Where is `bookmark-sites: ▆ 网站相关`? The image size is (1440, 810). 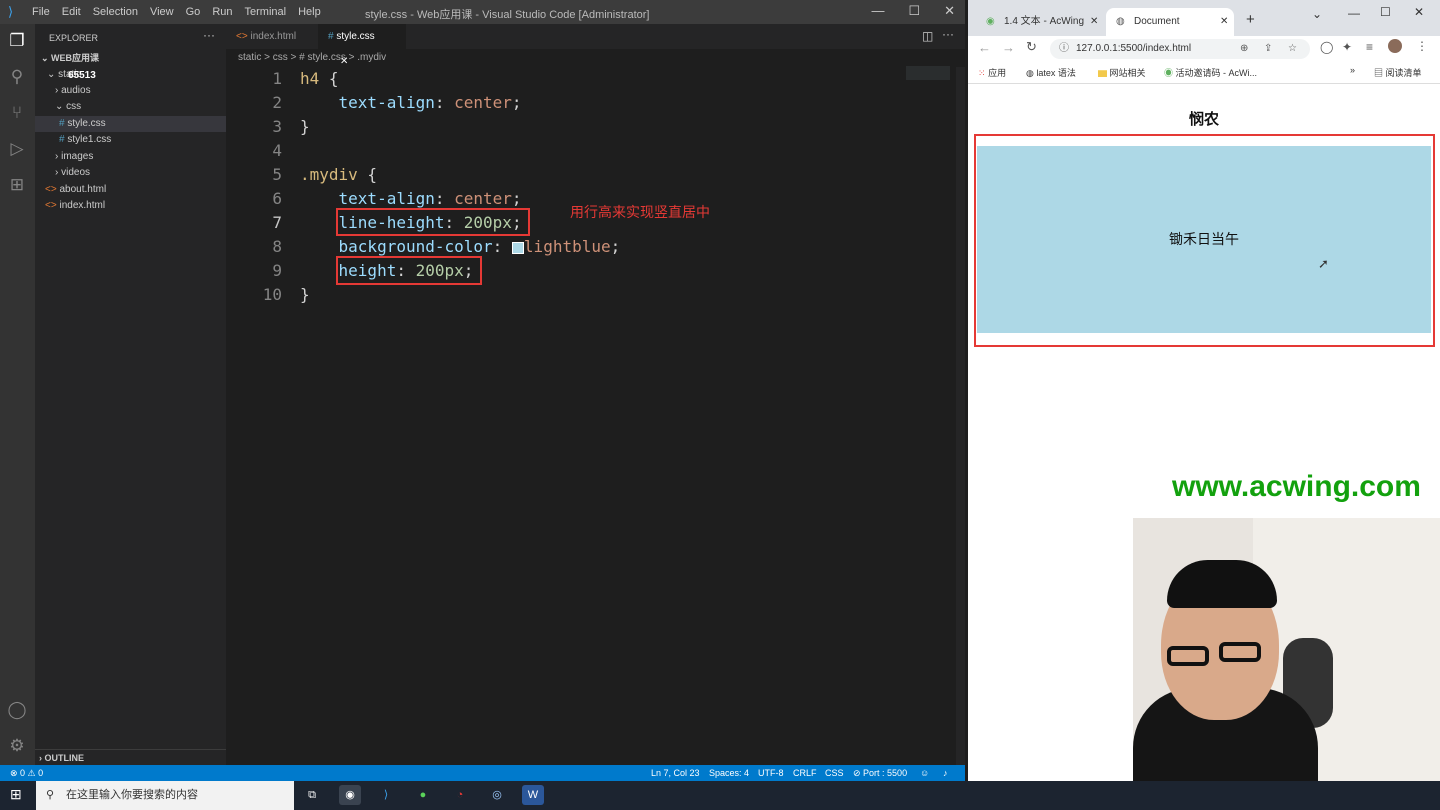 bookmark-sites: ▆ 网站相关 is located at coordinates (1122, 72).